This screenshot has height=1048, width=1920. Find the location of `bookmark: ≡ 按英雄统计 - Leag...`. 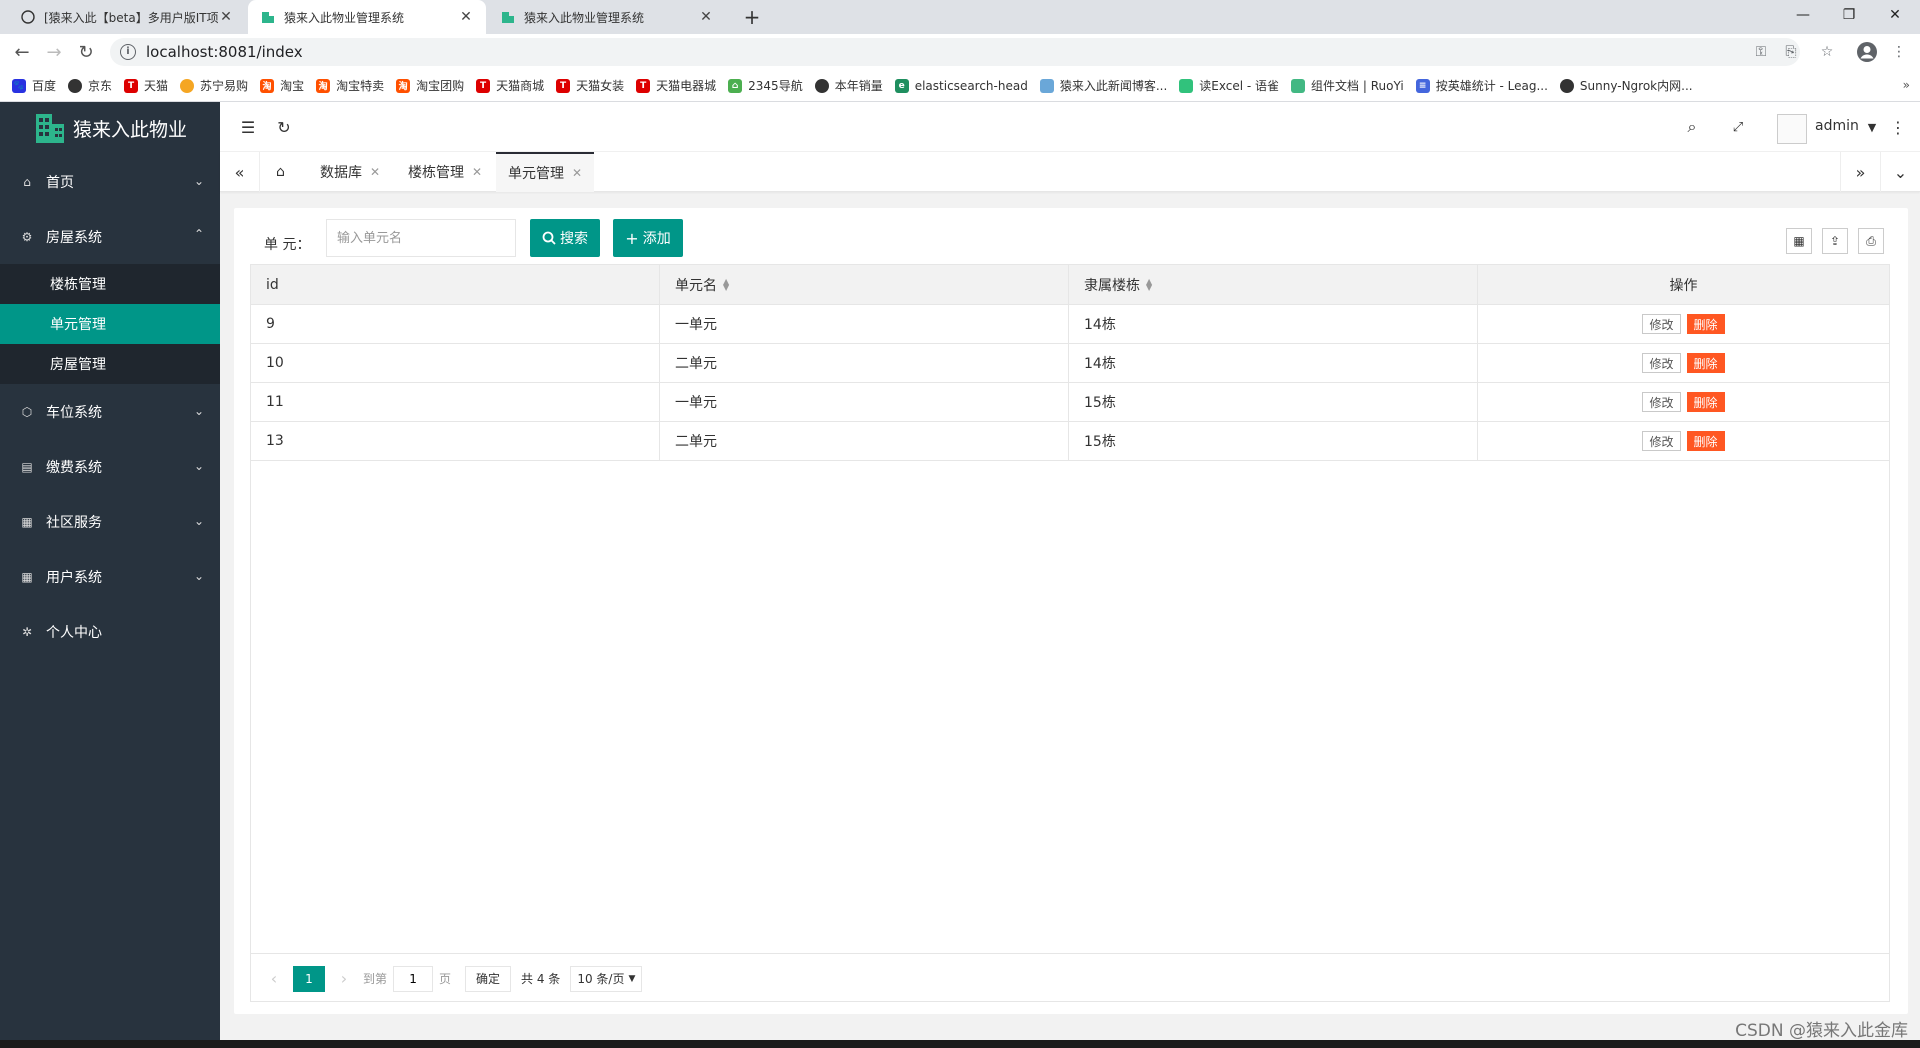

bookmark: ≡ 按英雄统计 - Leag... is located at coordinates (1481, 85).